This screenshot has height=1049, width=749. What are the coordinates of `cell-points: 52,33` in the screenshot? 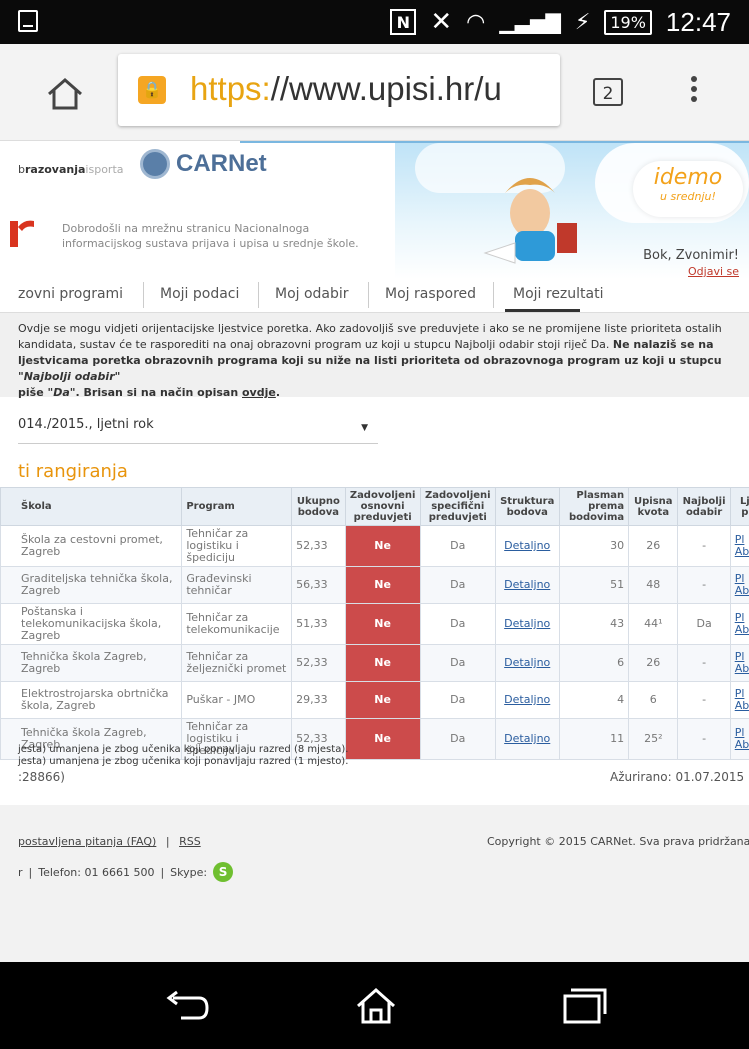 It's located at (318, 546).